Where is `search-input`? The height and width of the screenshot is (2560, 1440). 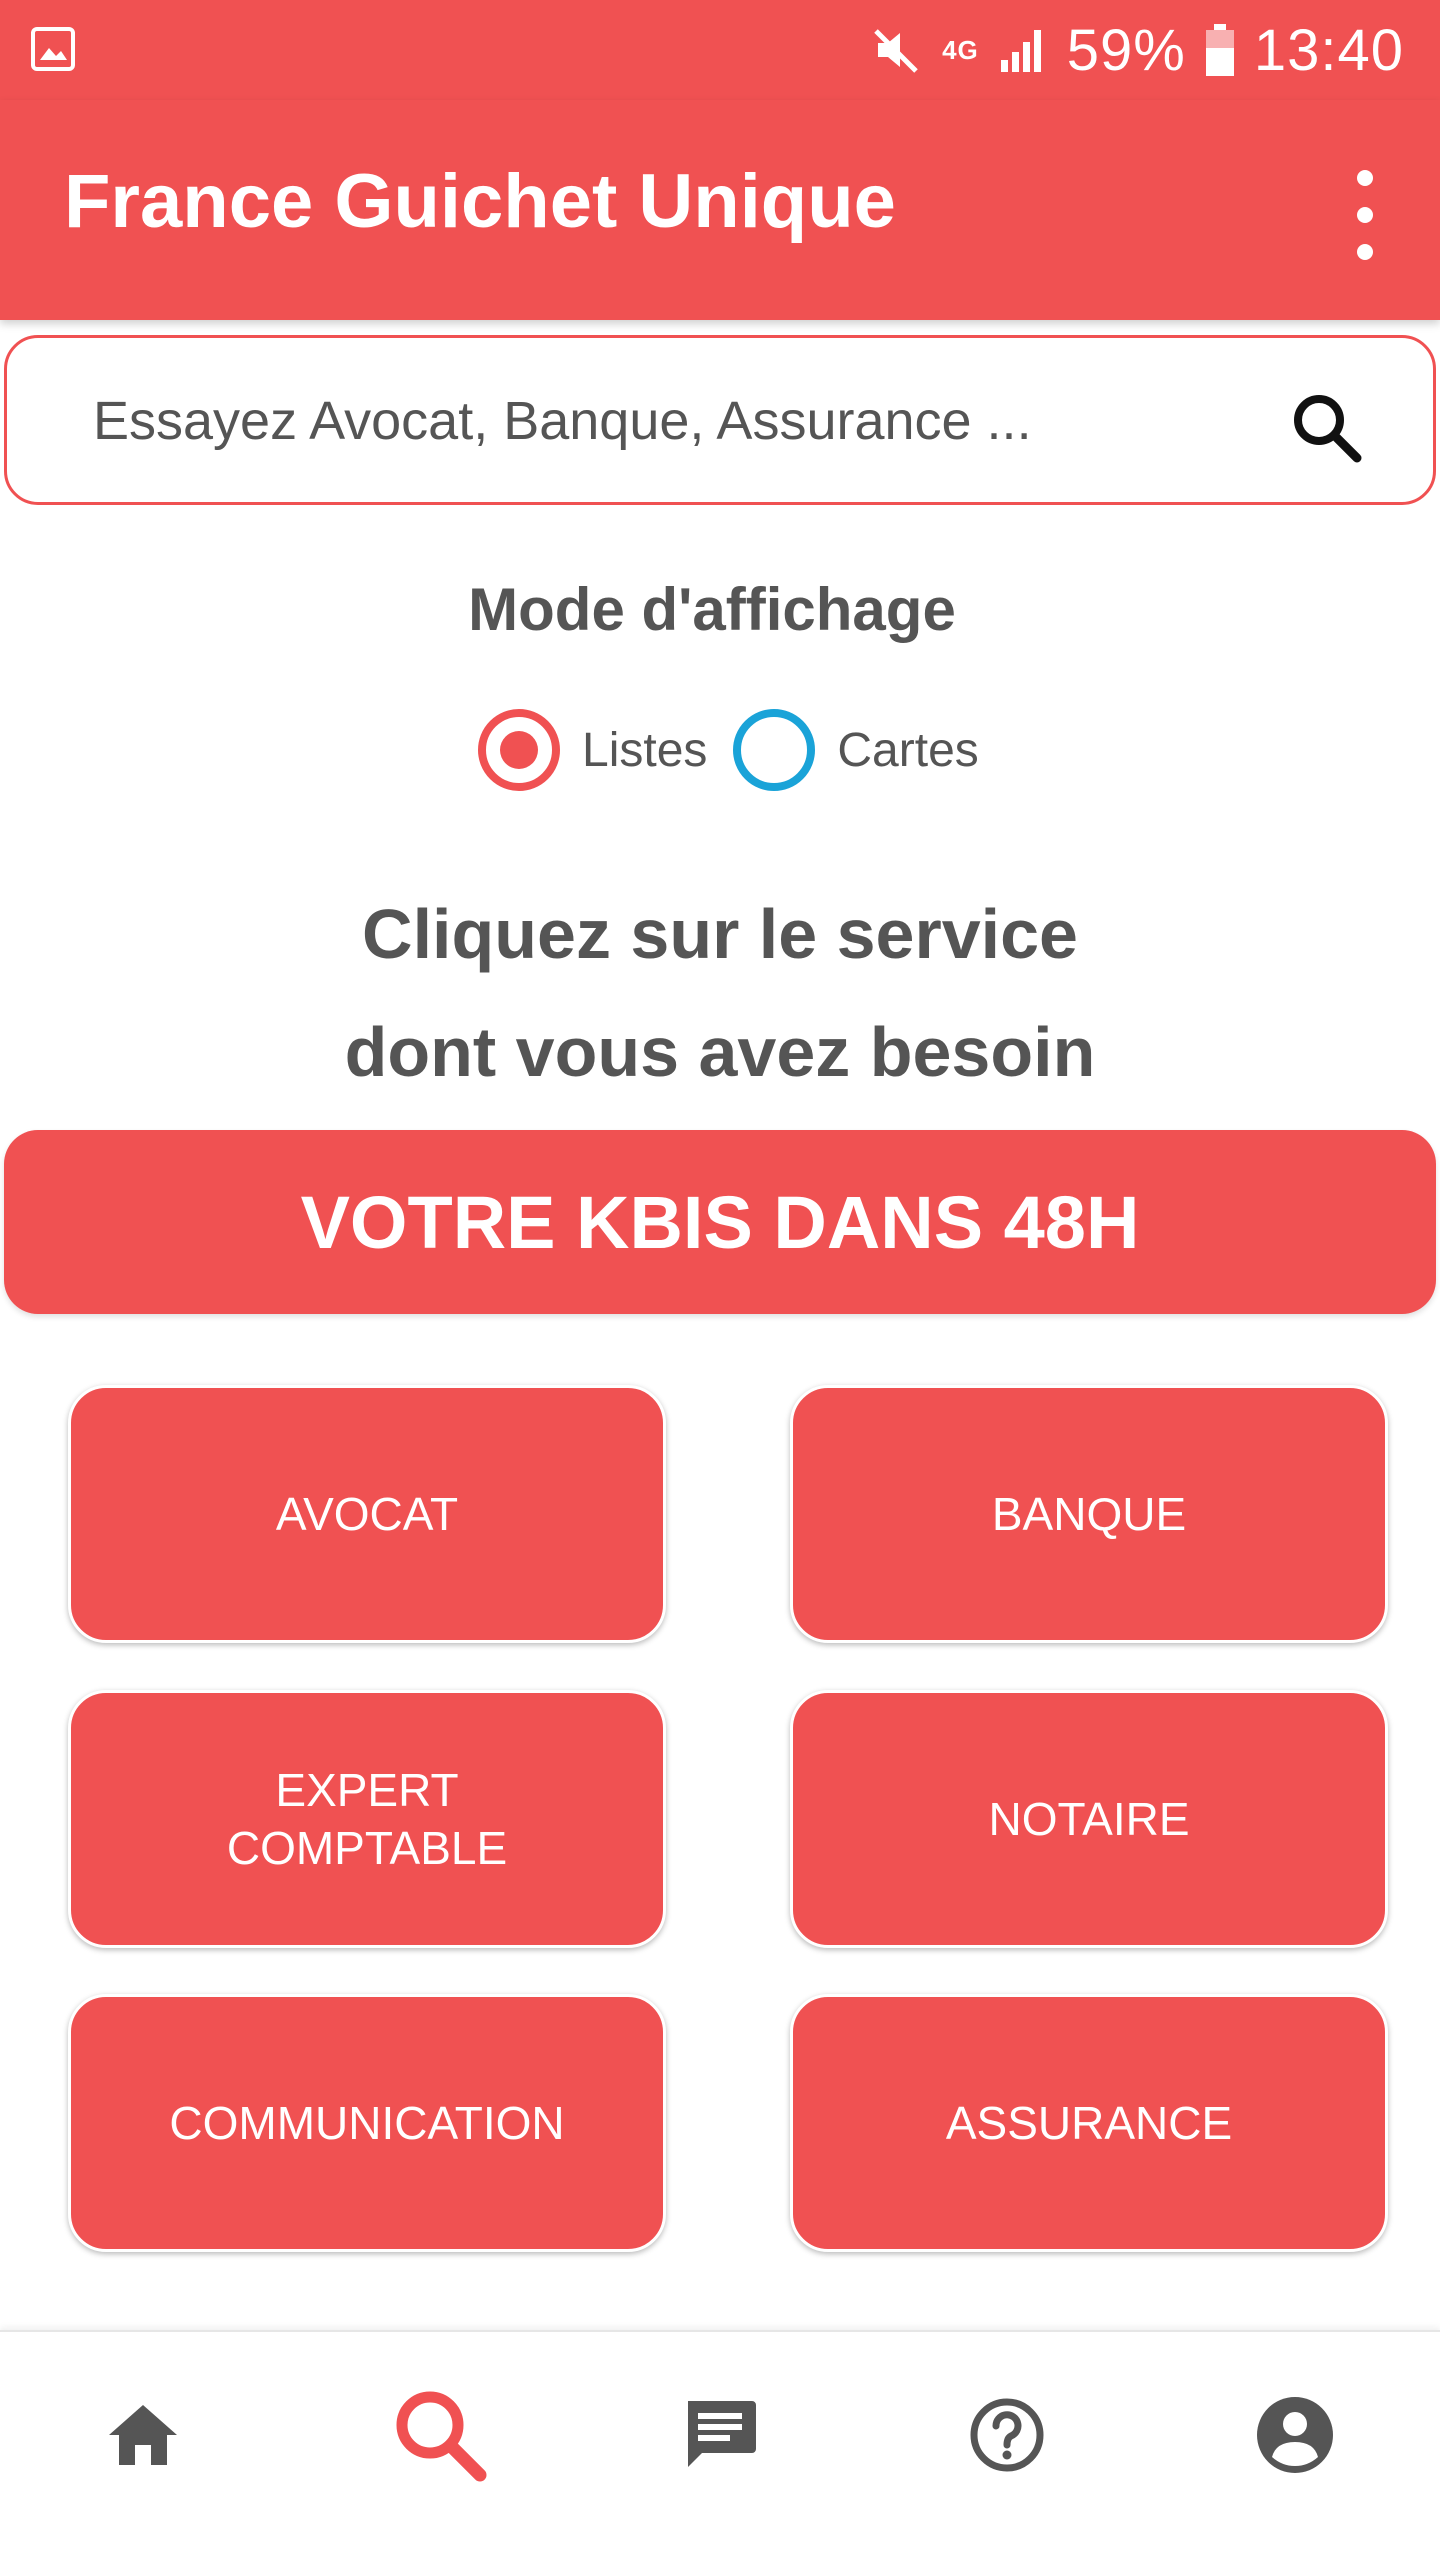
search-input is located at coordinates (643, 421).